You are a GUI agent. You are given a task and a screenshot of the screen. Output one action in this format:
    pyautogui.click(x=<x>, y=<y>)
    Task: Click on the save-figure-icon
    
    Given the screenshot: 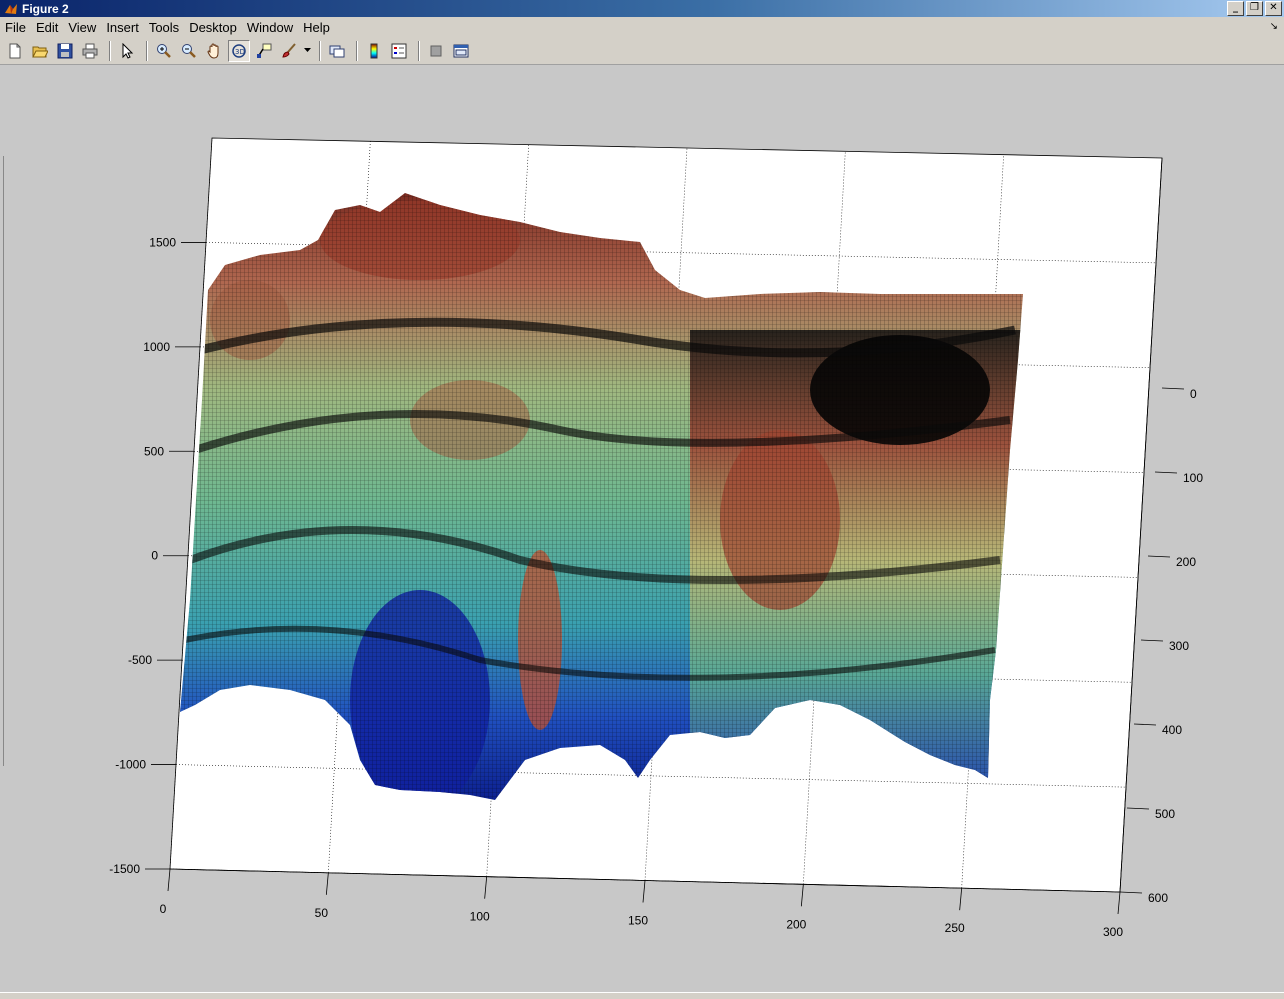 What is the action you would take?
    pyautogui.click(x=65, y=51)
    